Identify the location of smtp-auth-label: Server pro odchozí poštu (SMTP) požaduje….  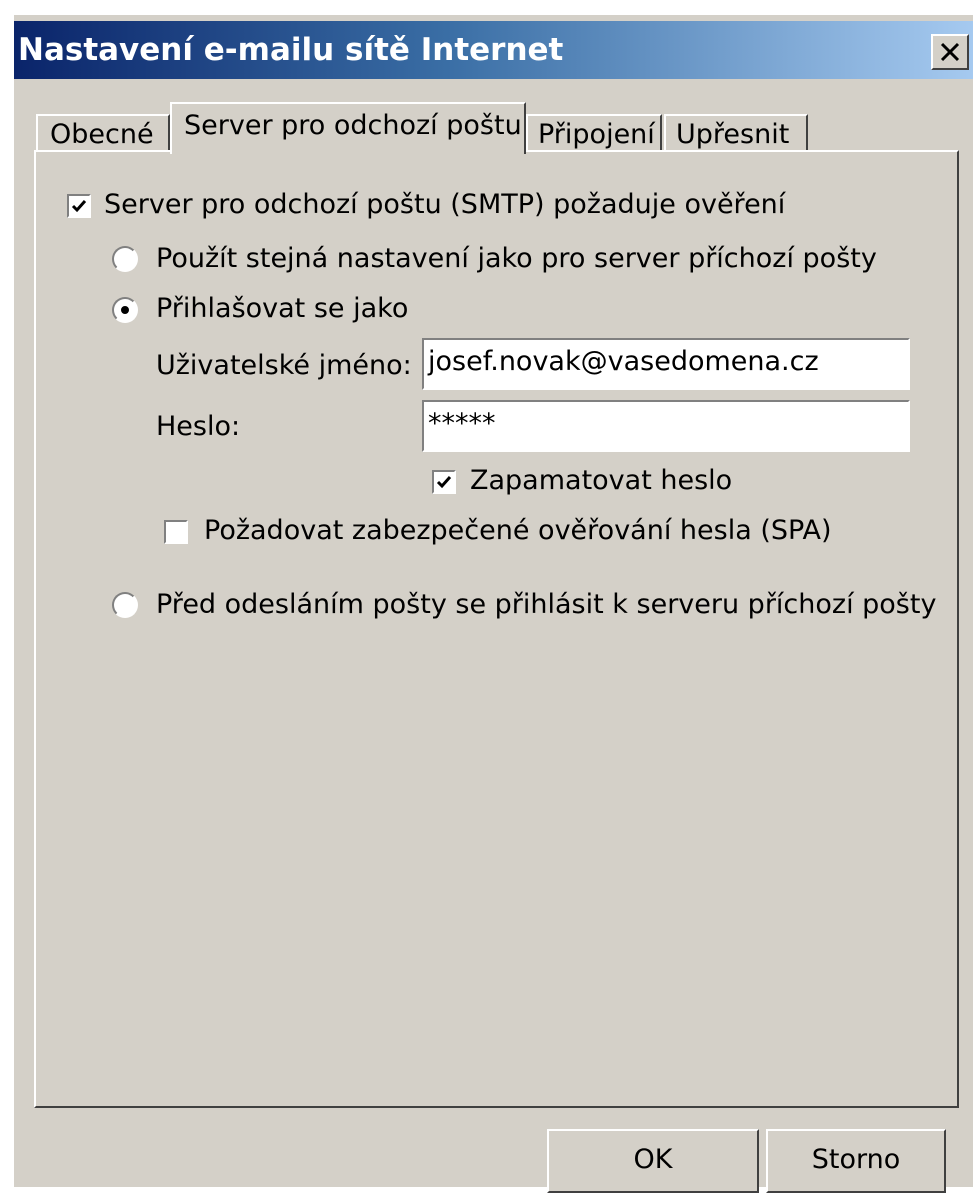
(445, 204).